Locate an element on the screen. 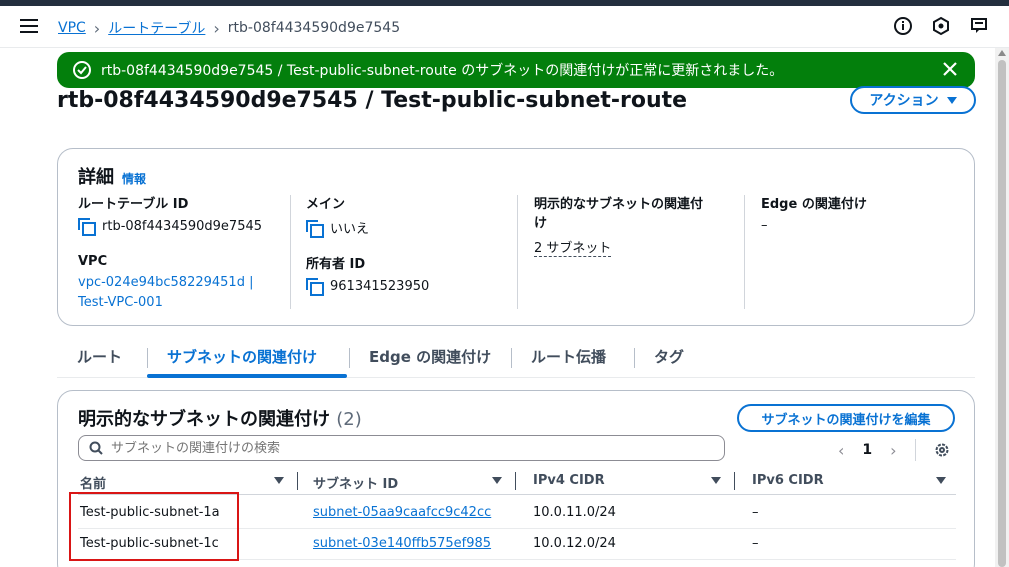 The image size is (1009, 567). breadcrumb-current: rtb-08f4434590d9e7545 is located at coordinates (314, 28).